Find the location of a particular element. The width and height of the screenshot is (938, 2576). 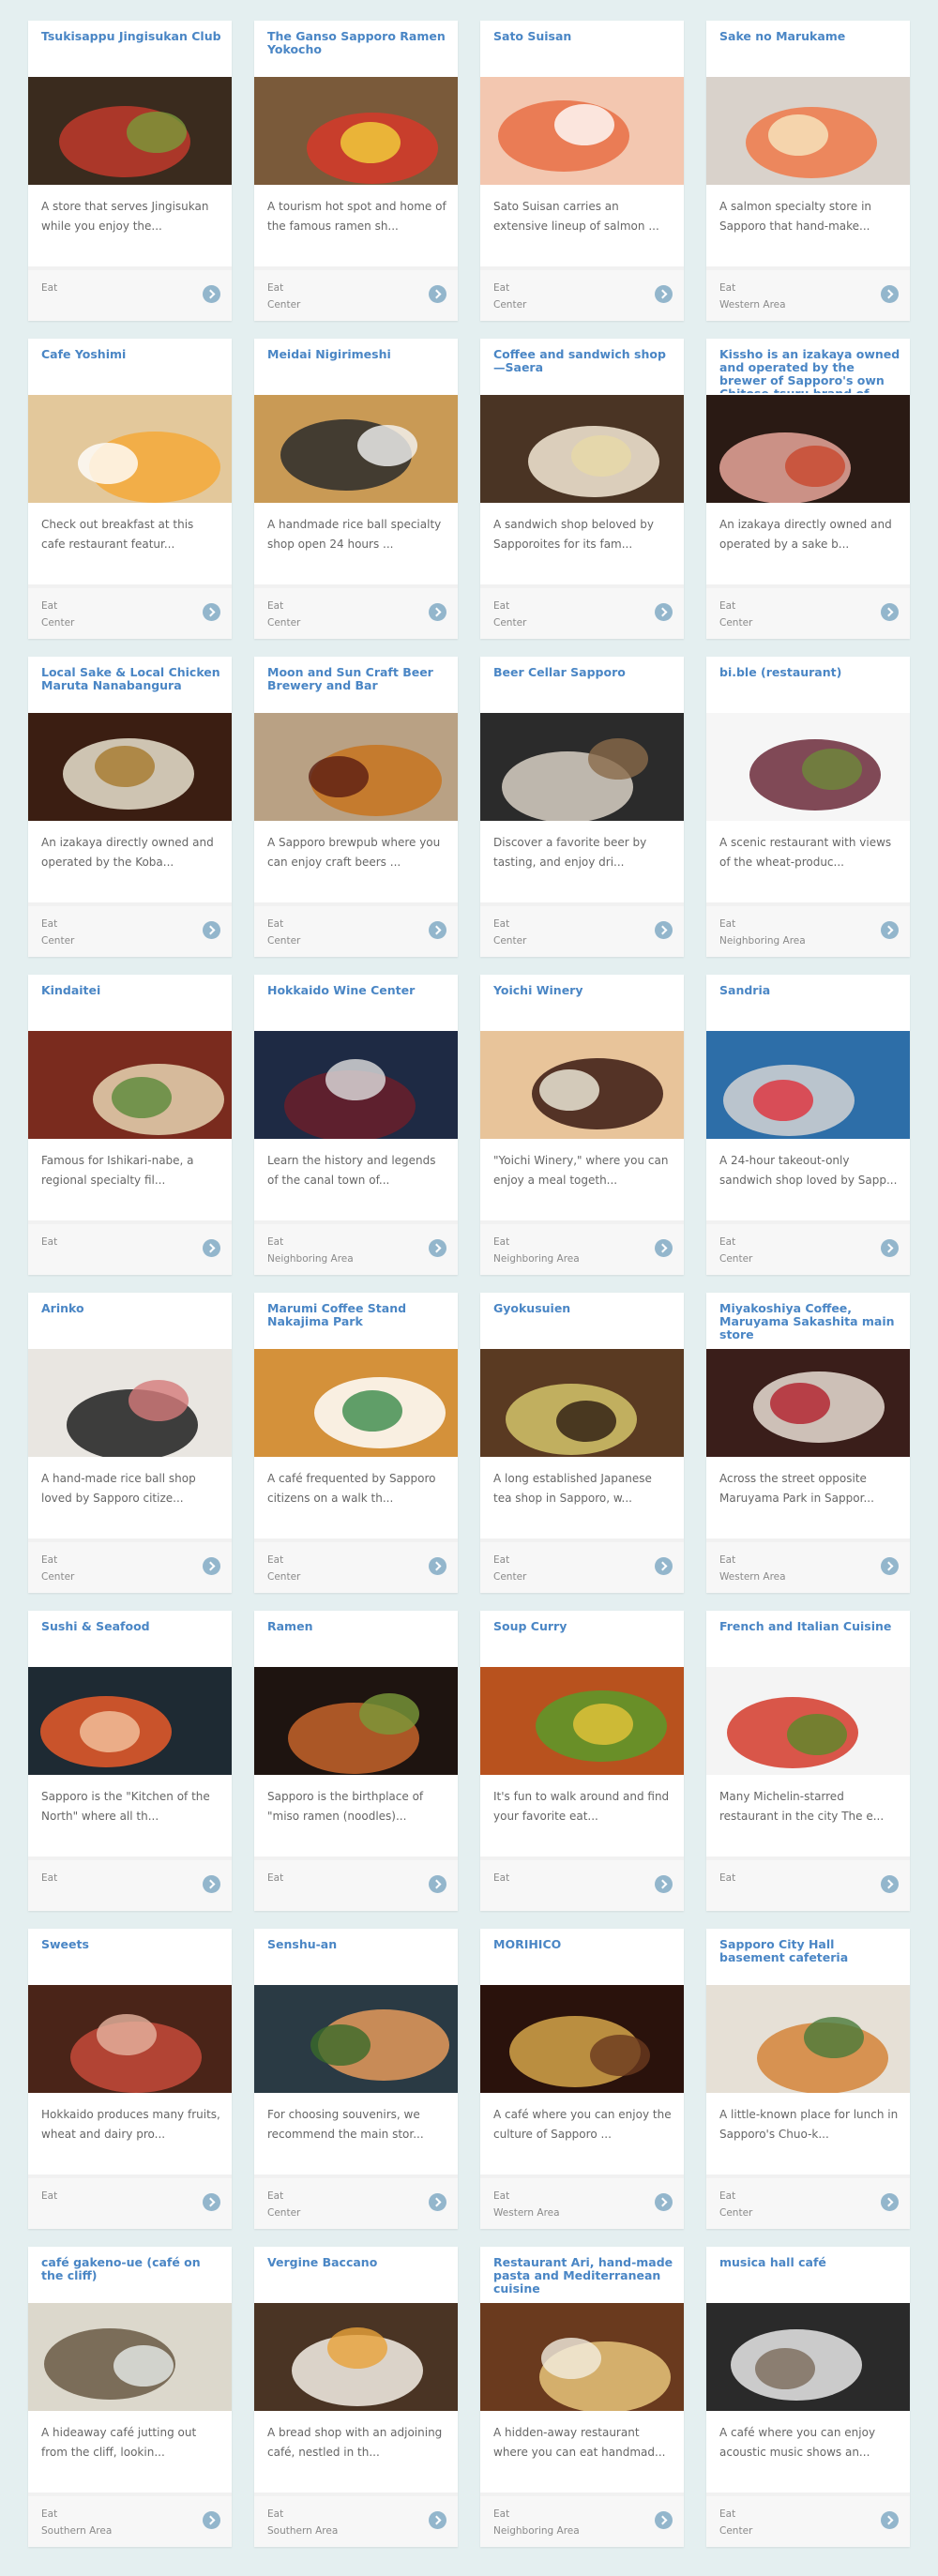

cliff-cafe-window-photo is located at coordinates (130, 2357).